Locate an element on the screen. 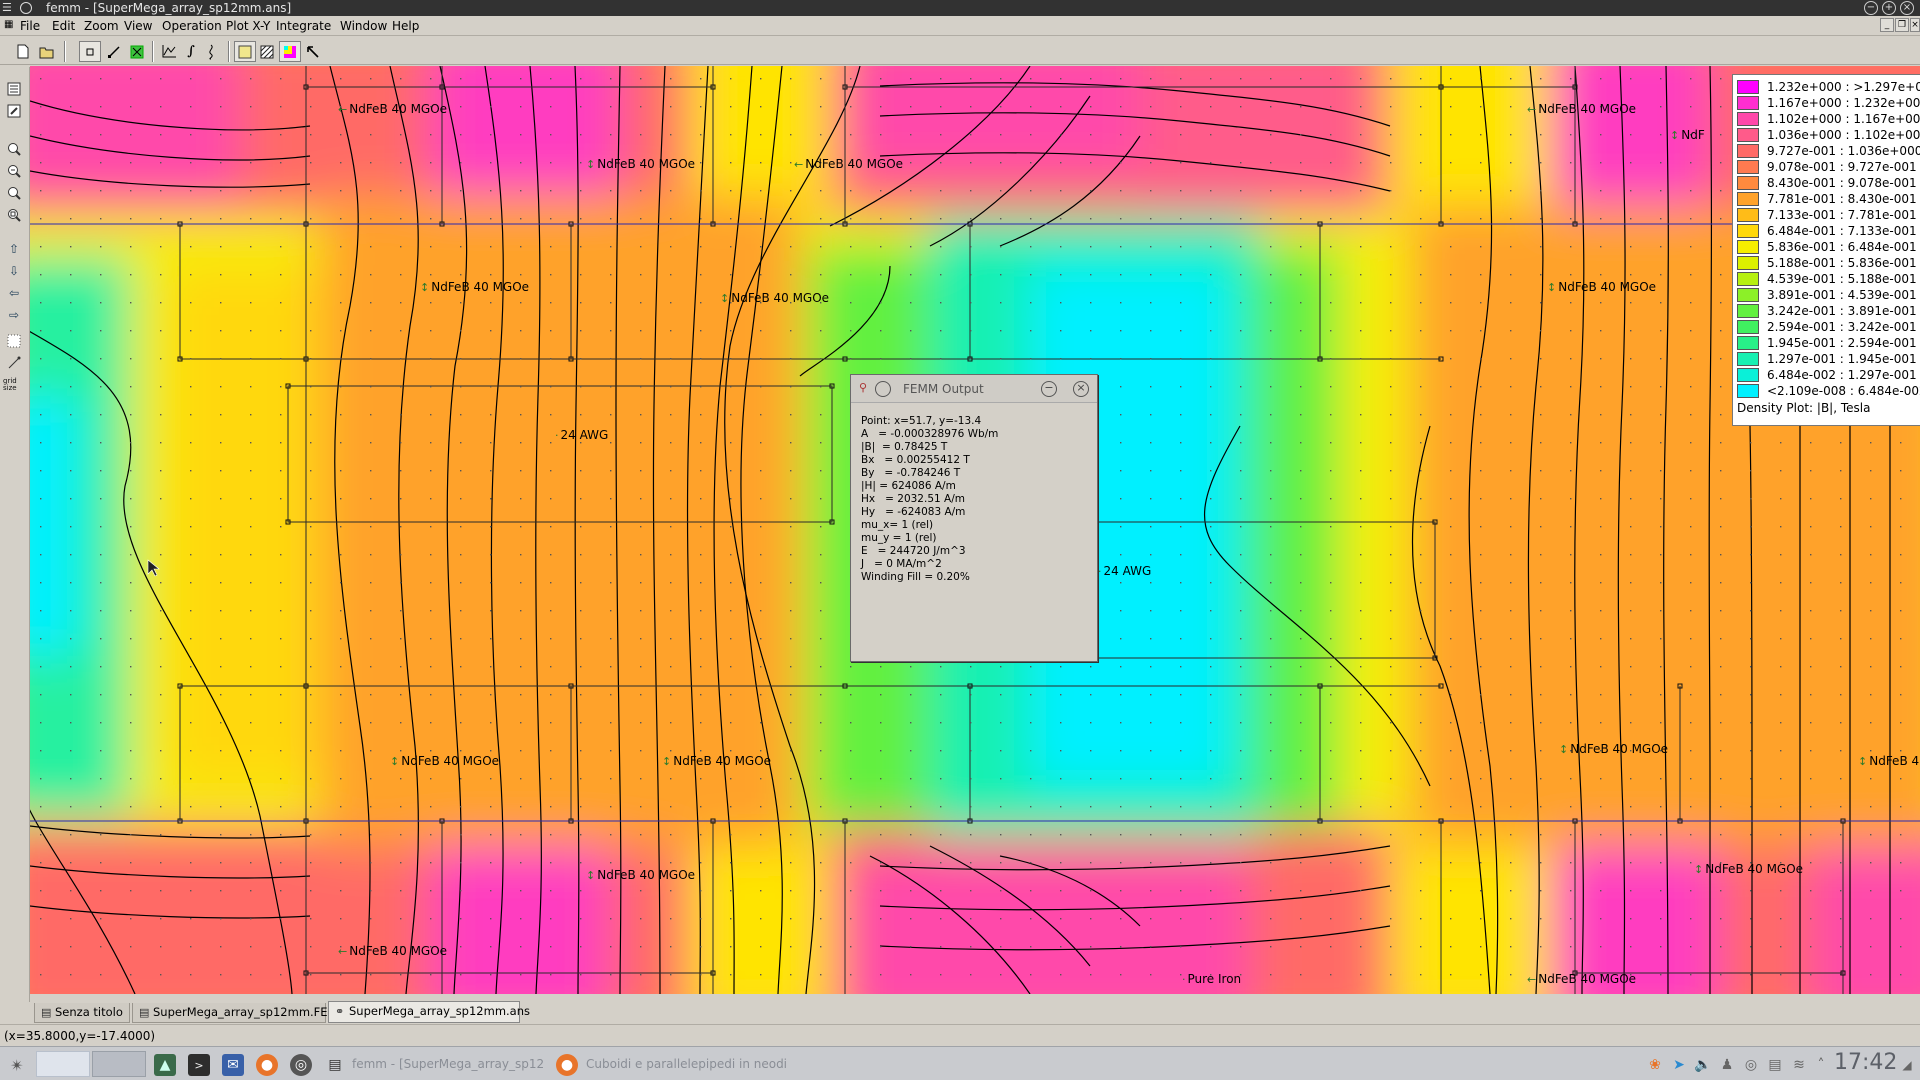  snap-grid-icon is located at coordinates (14, 363).